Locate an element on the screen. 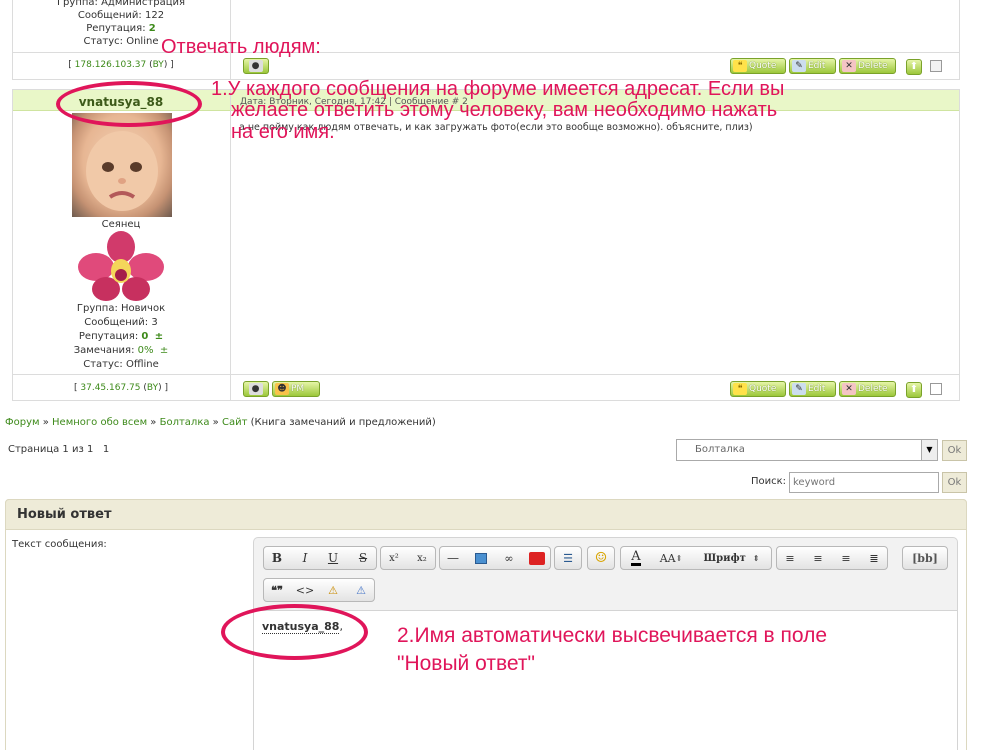  hide-icon: ⚠ is located at coordinates (361, 590).